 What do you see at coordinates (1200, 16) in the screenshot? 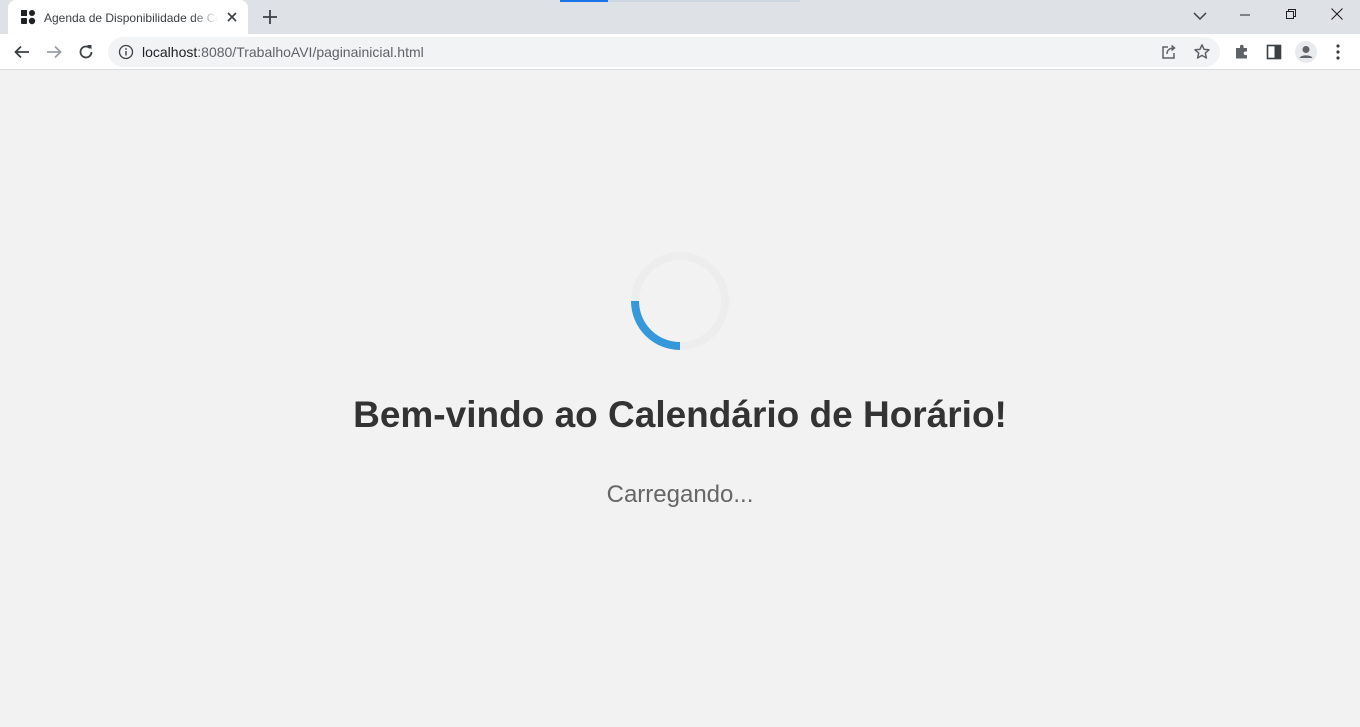
I see `tab-search-chevron-down-icon` at bounding box center [1200, 16].